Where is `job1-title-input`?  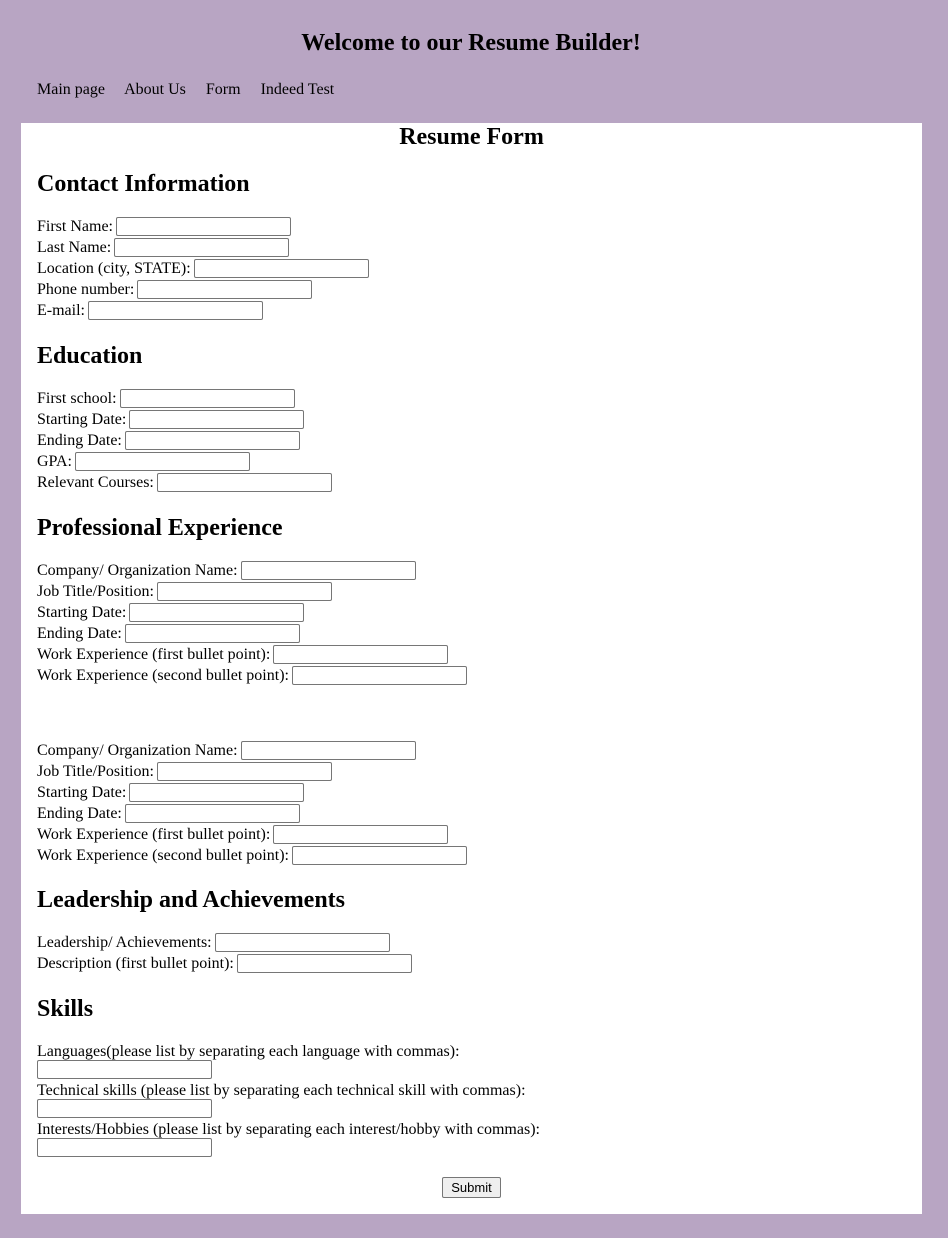
job1-title-input is located at coordinates (244, 591).